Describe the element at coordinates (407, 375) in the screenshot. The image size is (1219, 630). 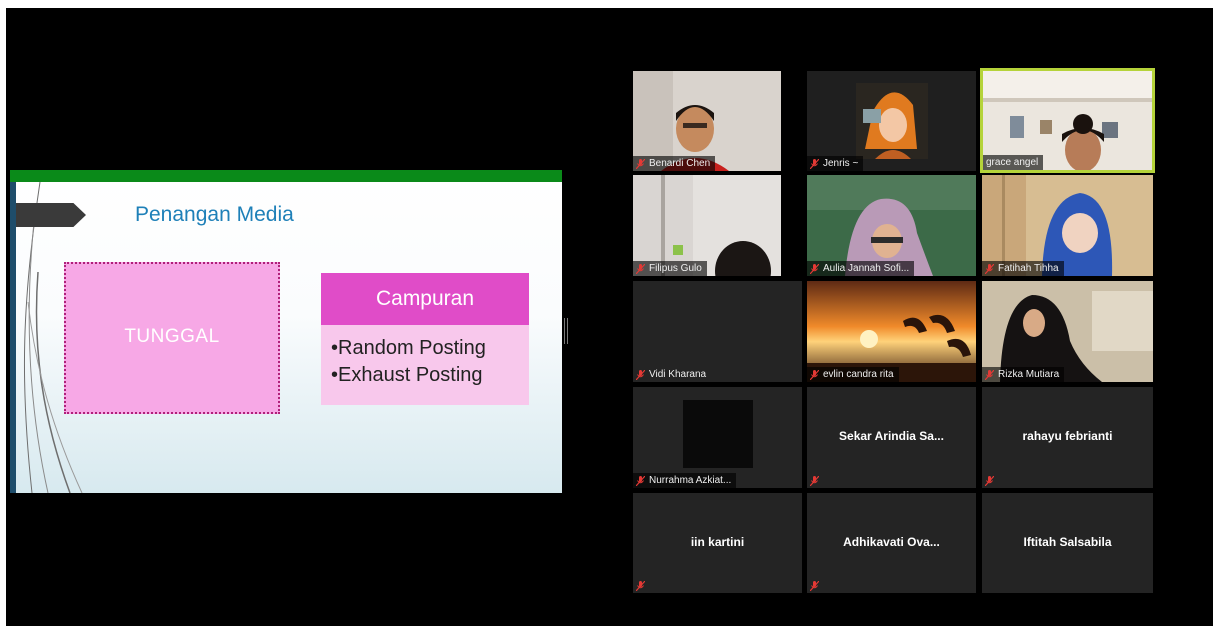
I see `campuran-item: •Exhaust Posting` at that location.